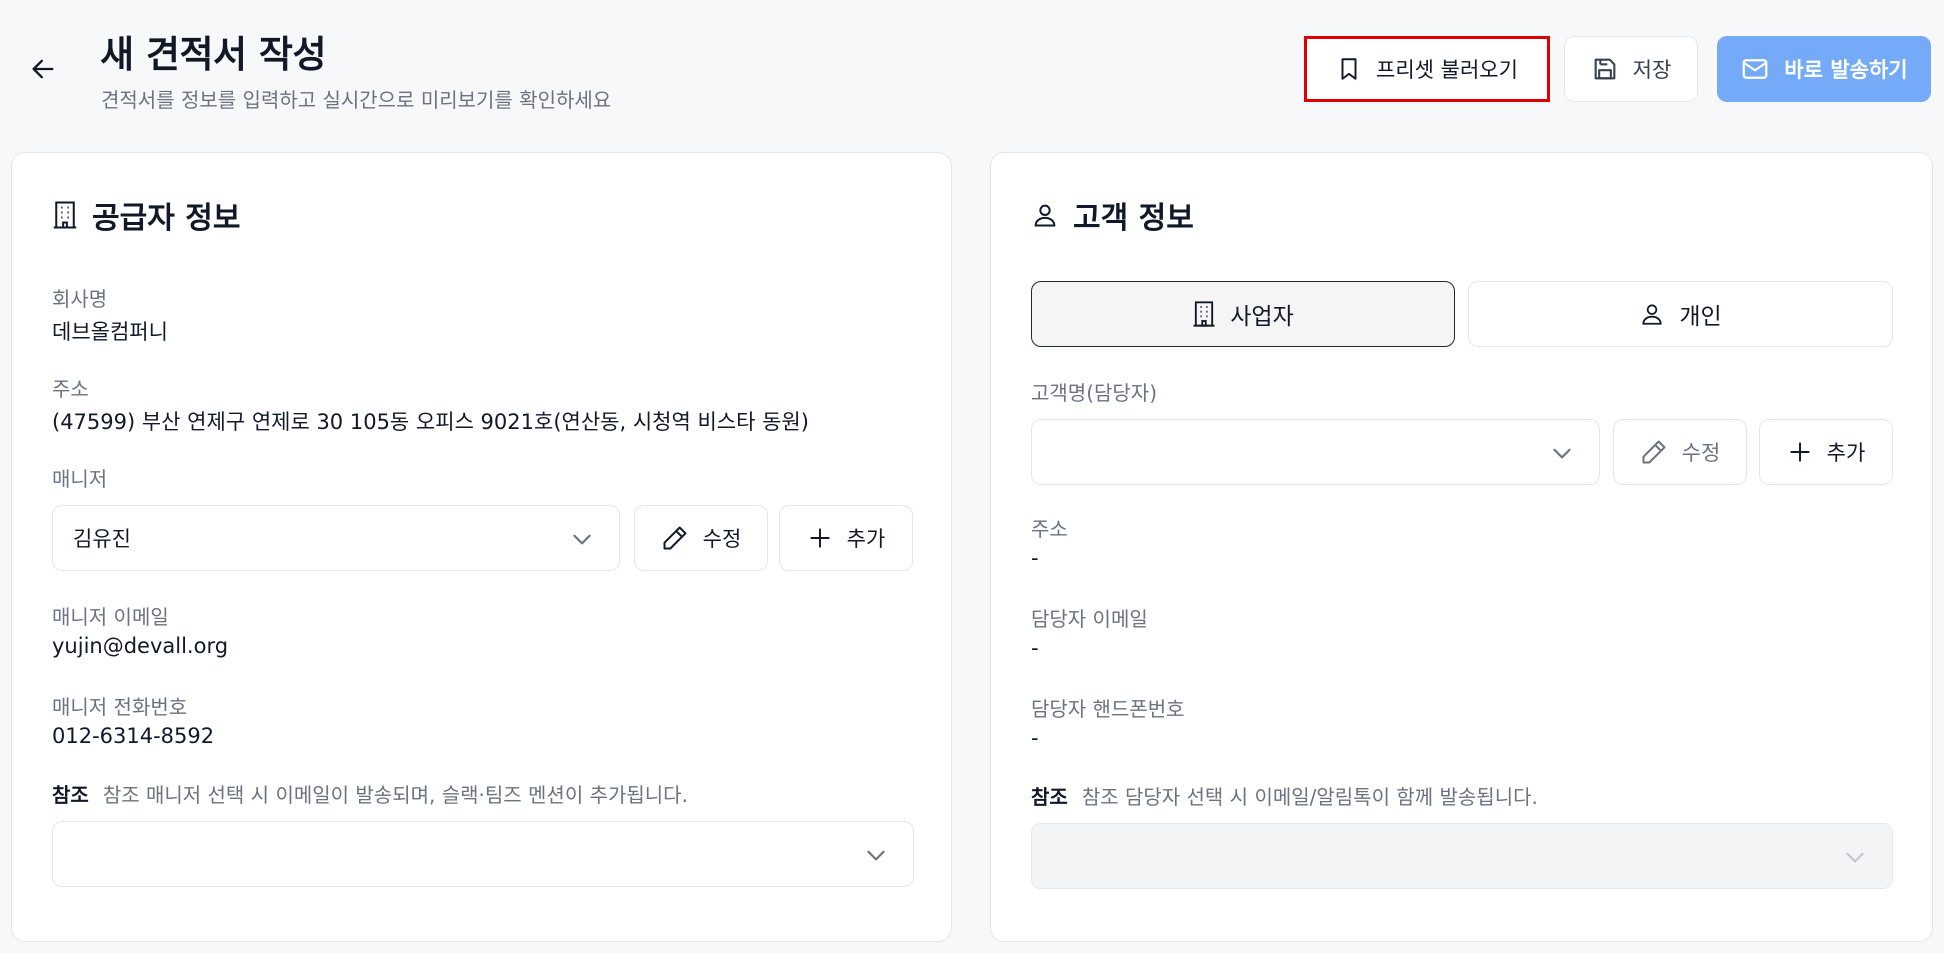 The image size is (1944, 953). Describe the element at coordinates (1315, 452) in the screenshot. I see `customer-name-select` at that location.